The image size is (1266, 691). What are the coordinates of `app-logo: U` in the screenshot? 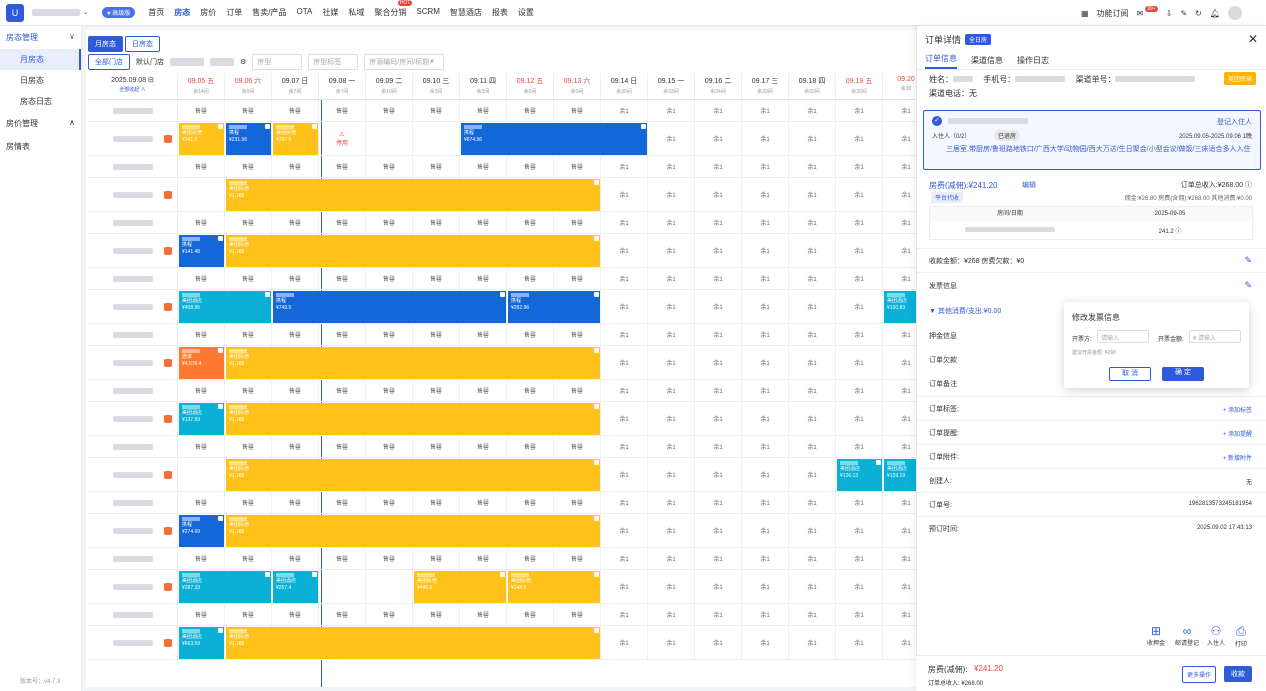 It's located at (15, 12).